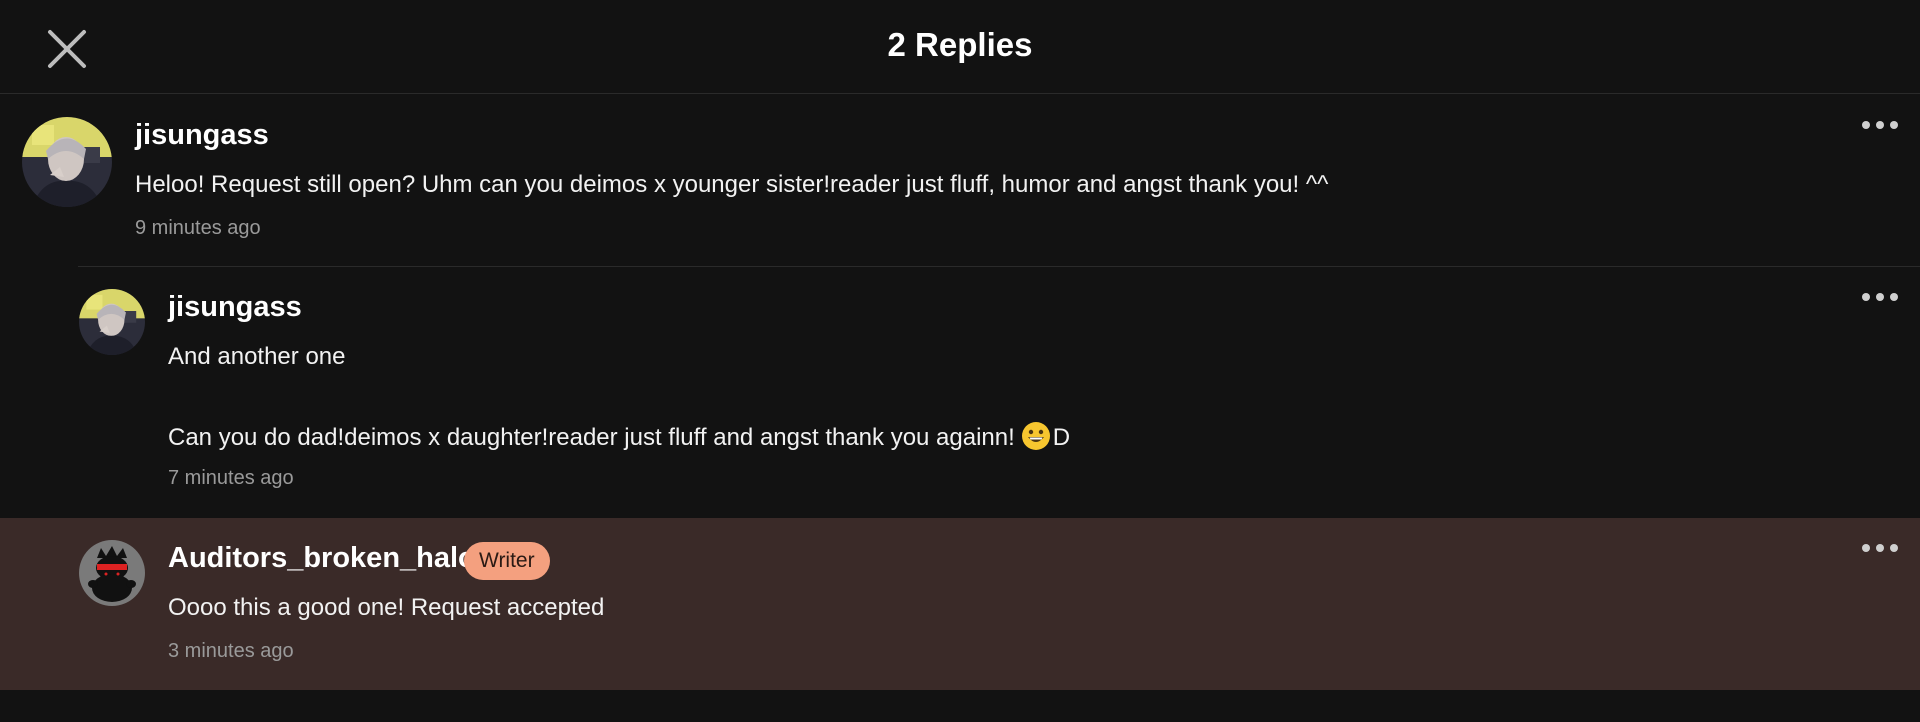 The width and height of the screenshot is (1920, 722). What do you see at coordinates (257, 356) in the screenshot?
I see `comment-text-line: And another one` at bounding box center [257, 356].